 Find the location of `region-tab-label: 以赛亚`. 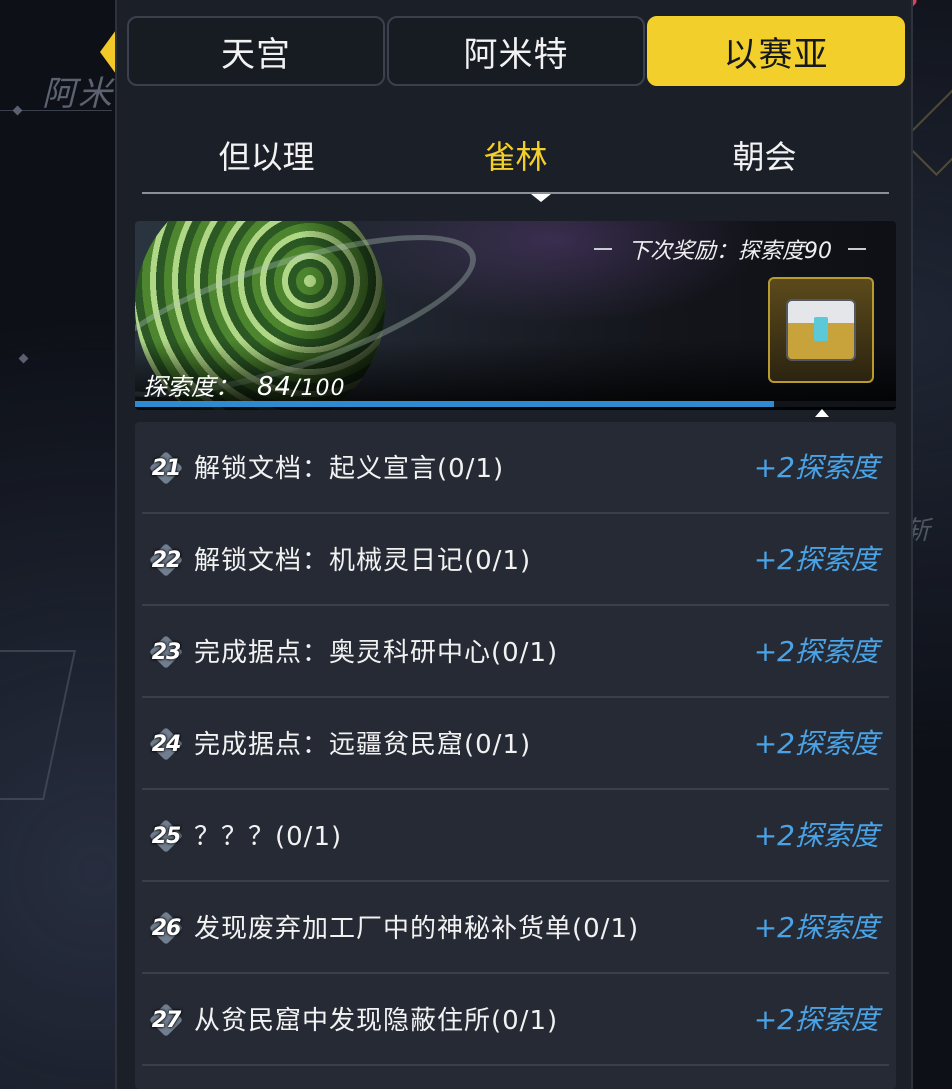

region-tab-label: 以赛亚 is located at coordinates (776, 54).